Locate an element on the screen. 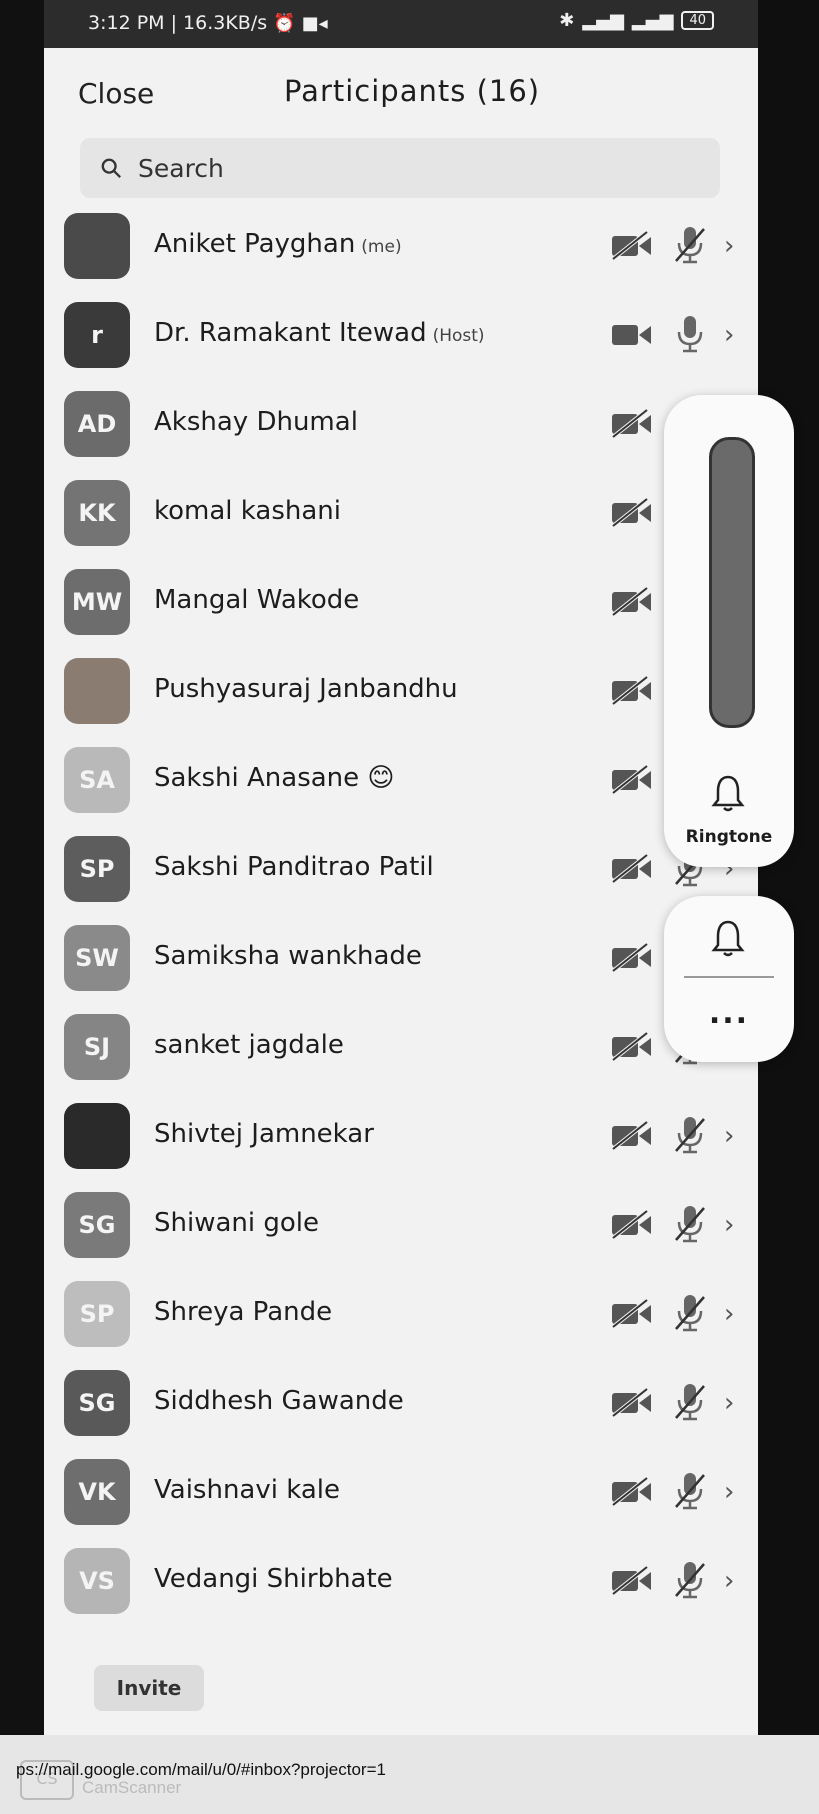  search-bar is located at coordinates (400, 168).